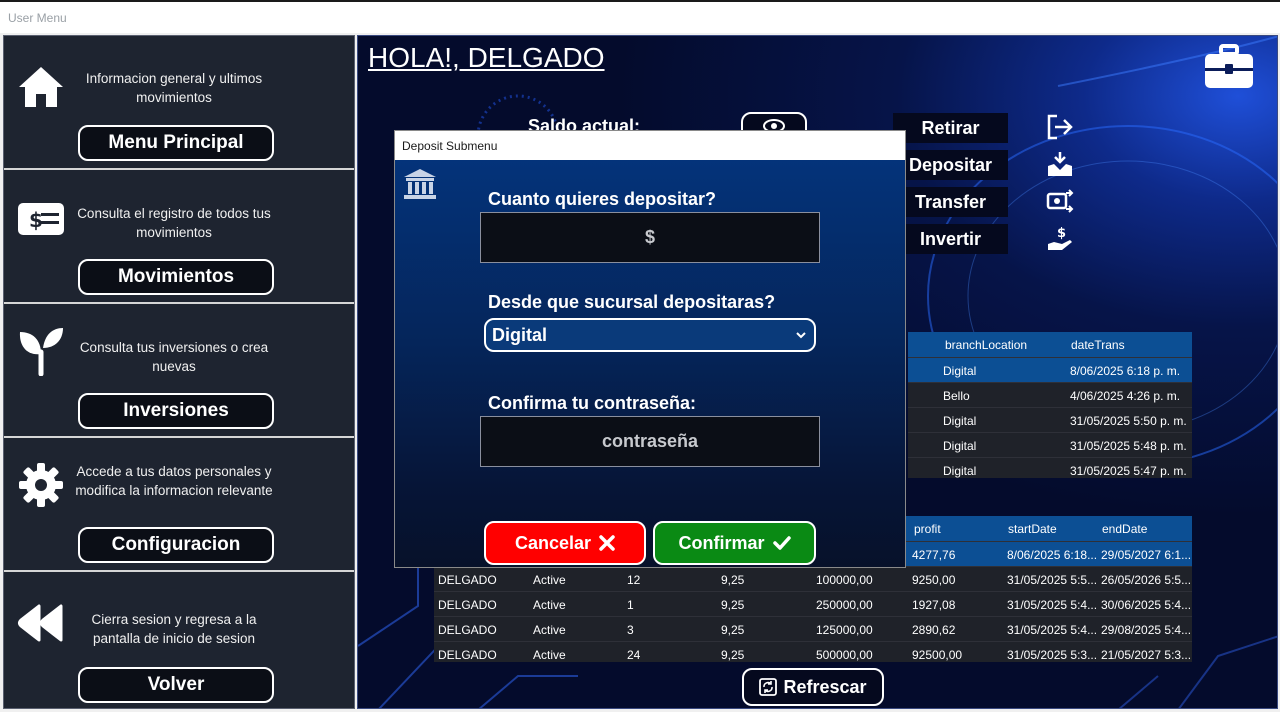 The image size is (1280, 712). Describe the element at coordinates (420, 184) in the screenshot. I see `bank-icon` at that location.